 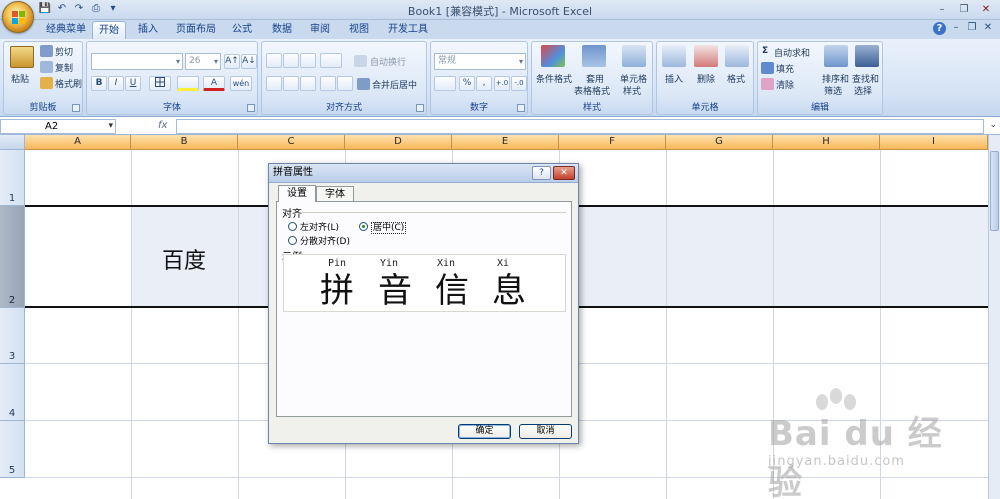 I want to click on copy-icon, so click(x=46, y=67).